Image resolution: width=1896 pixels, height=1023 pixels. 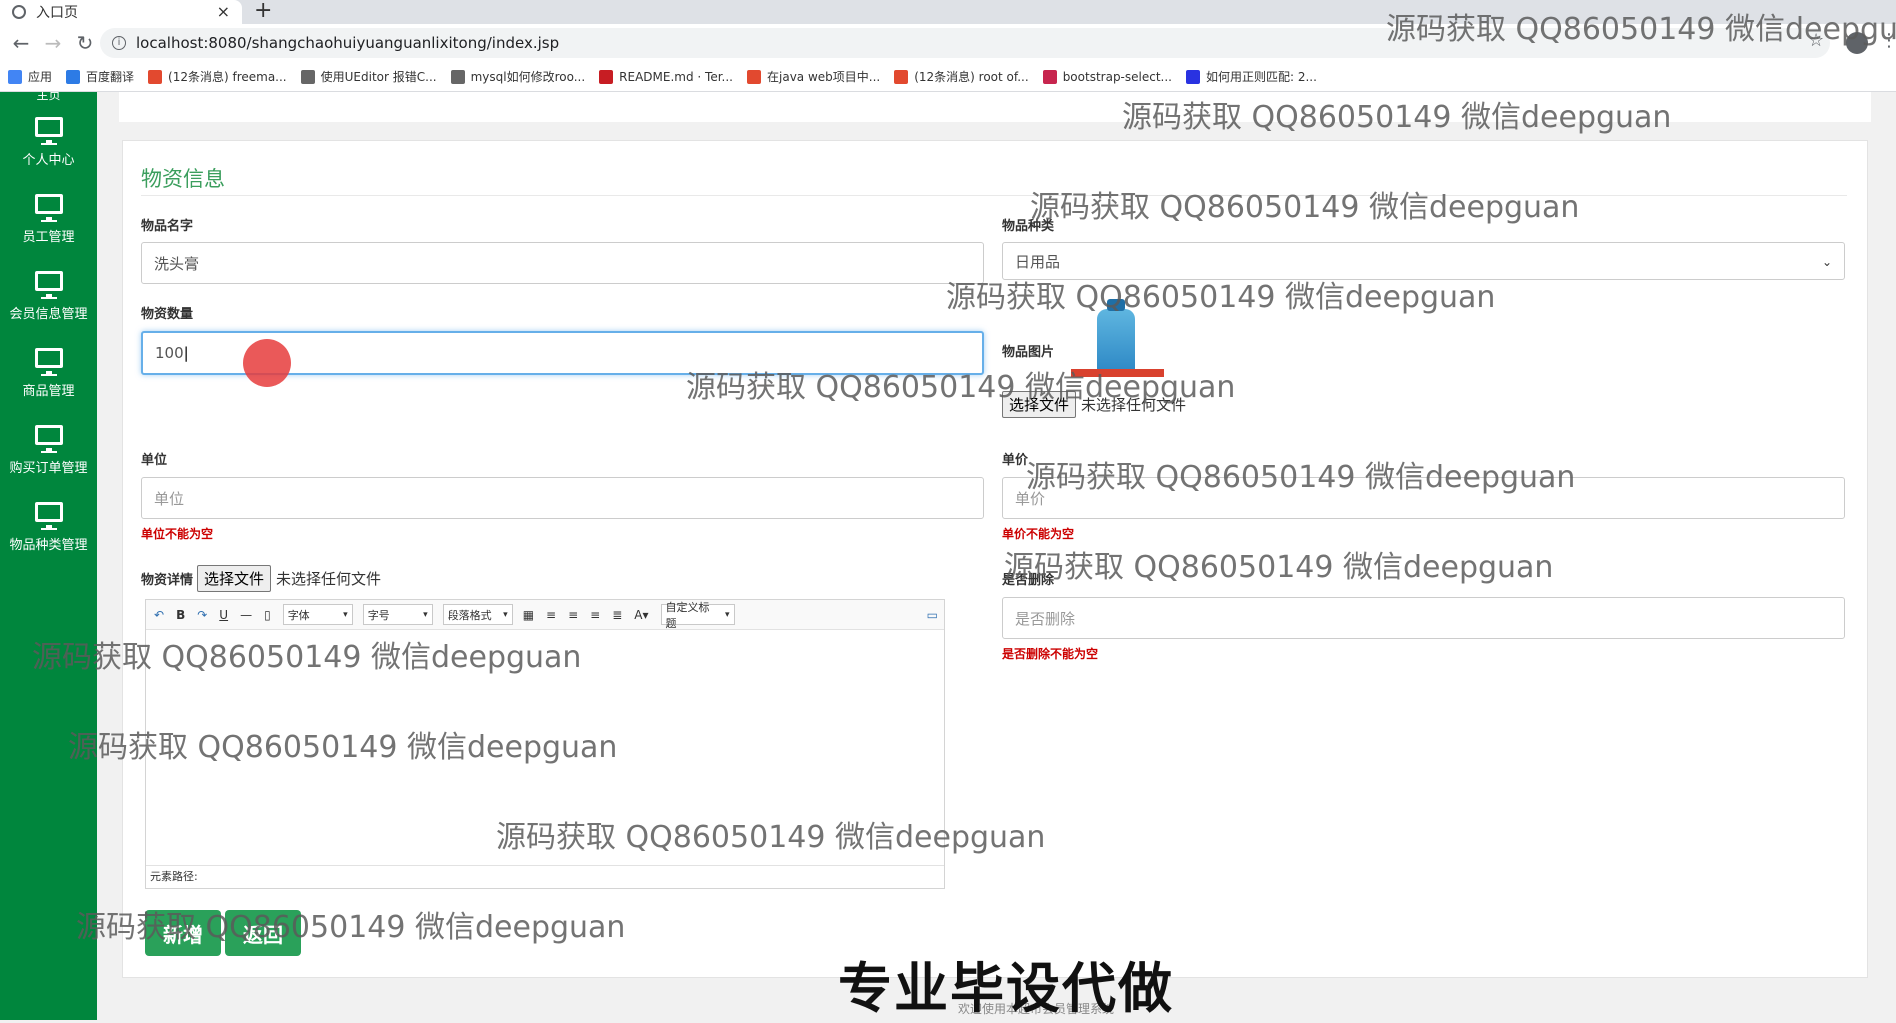 What do you see at coordinates (551, 615) in the screenshot?
I see `align-left-icon: ≡` at bounding box center [551, 615].